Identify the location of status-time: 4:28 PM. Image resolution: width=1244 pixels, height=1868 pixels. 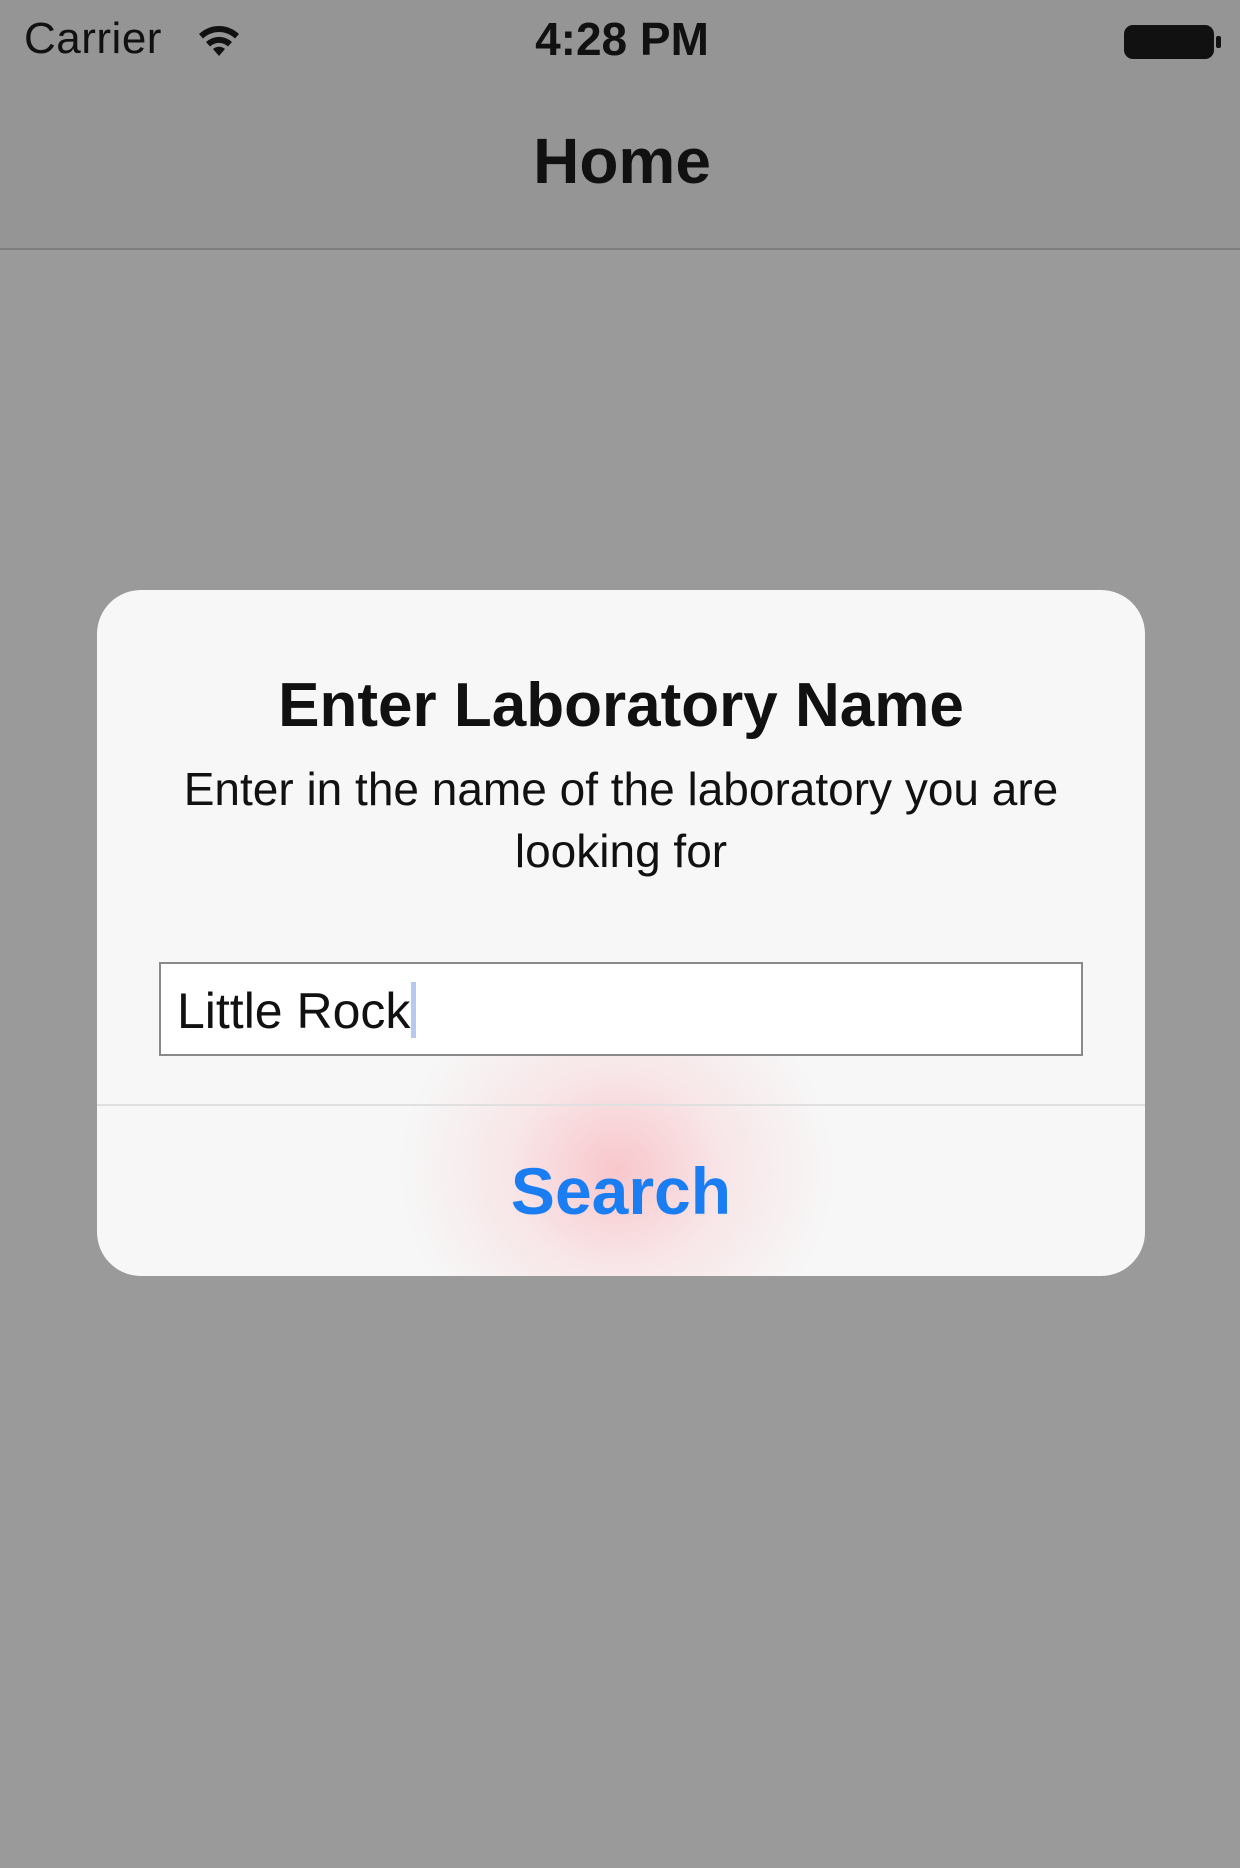
(622, 39).